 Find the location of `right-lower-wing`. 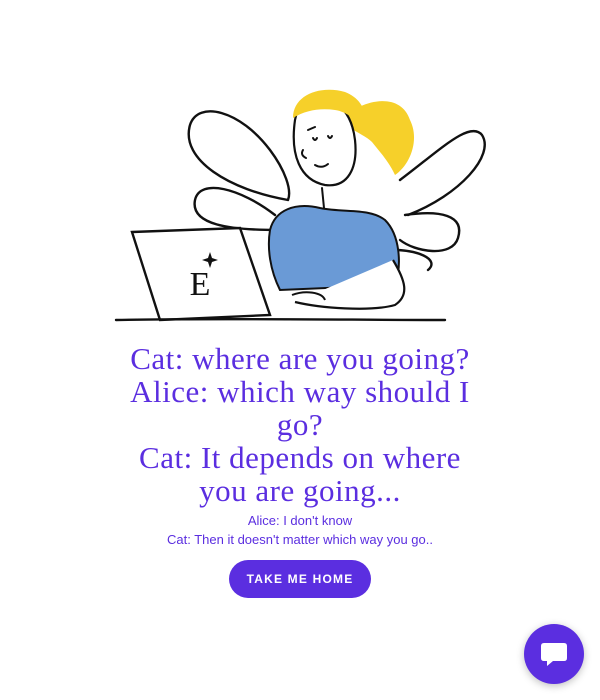

right-lower-wing is located at coordinates (429, 232).